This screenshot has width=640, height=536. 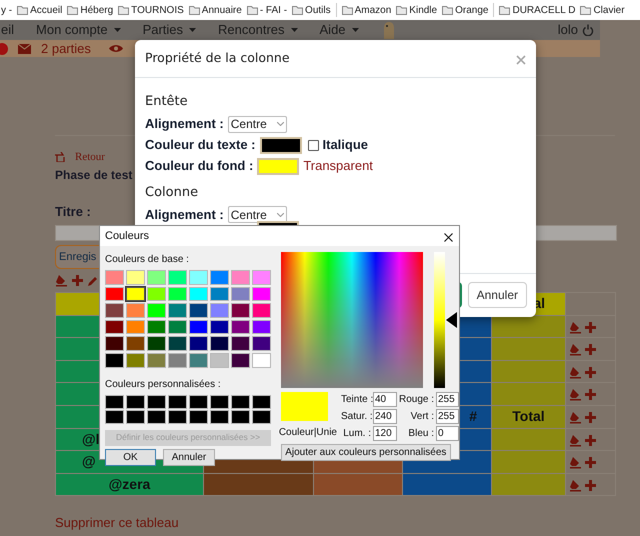 I want to click on hand-icon, so click(x=61, y=157).